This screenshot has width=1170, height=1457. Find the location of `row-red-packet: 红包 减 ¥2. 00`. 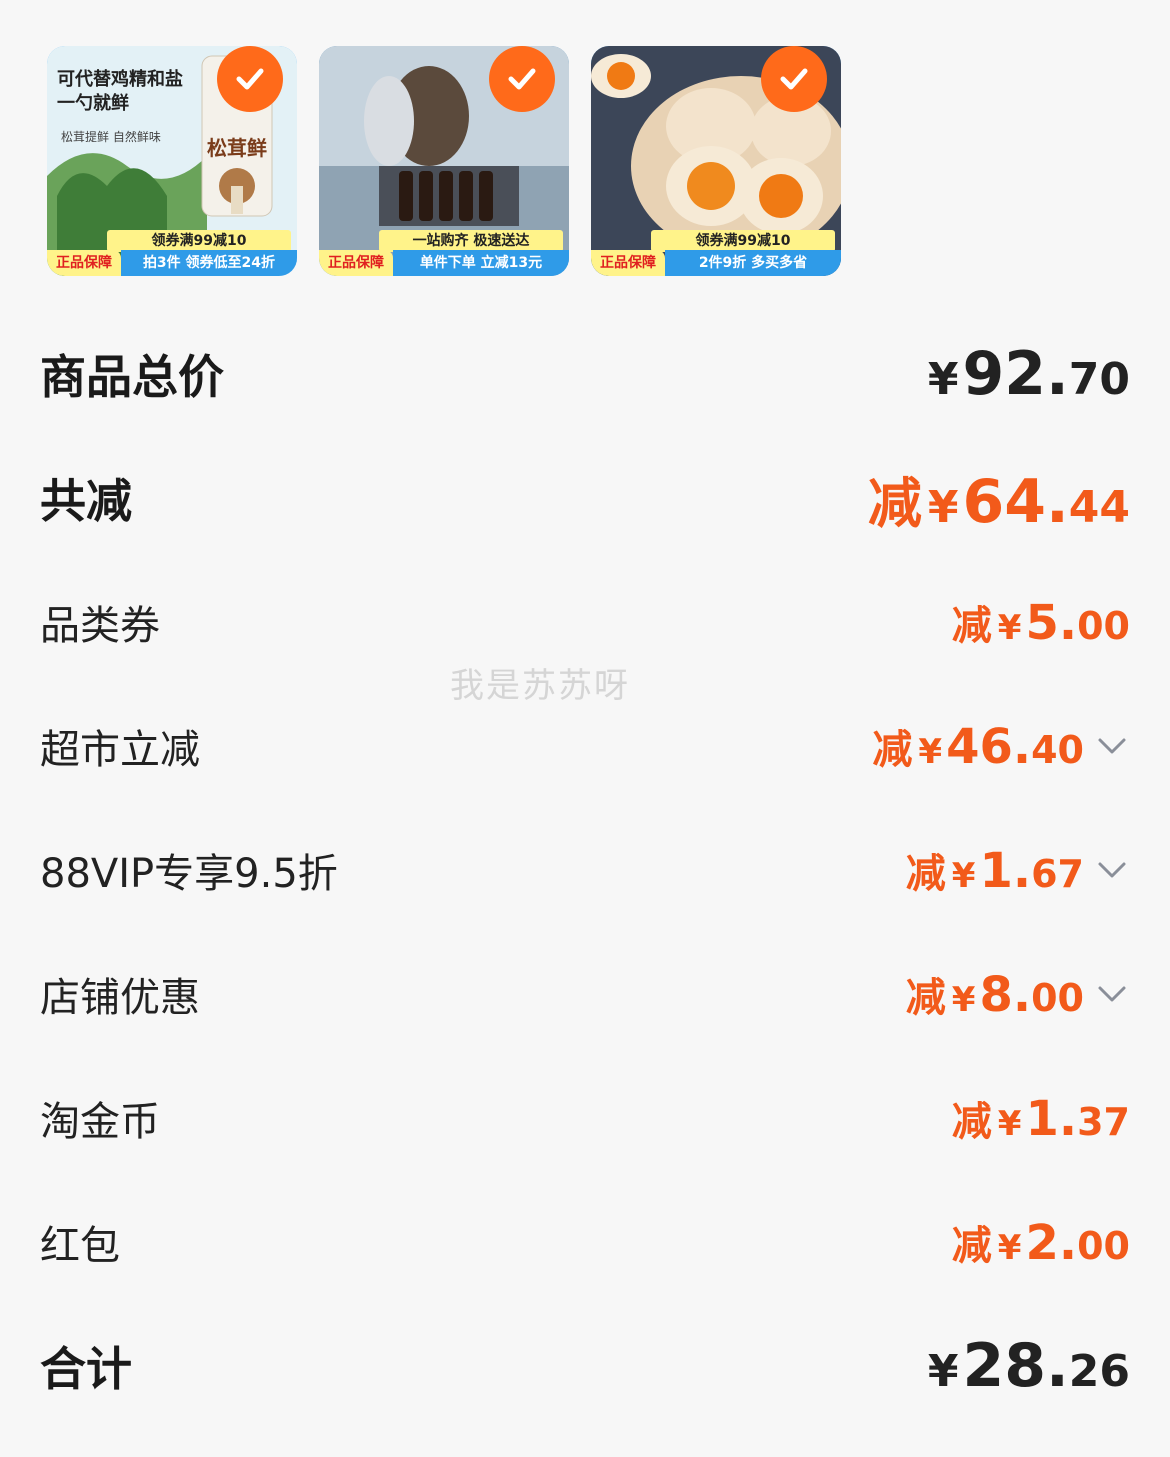

row-red-packet: 红包 减 ¥2. 00 is located at coordinates (585, 1242).